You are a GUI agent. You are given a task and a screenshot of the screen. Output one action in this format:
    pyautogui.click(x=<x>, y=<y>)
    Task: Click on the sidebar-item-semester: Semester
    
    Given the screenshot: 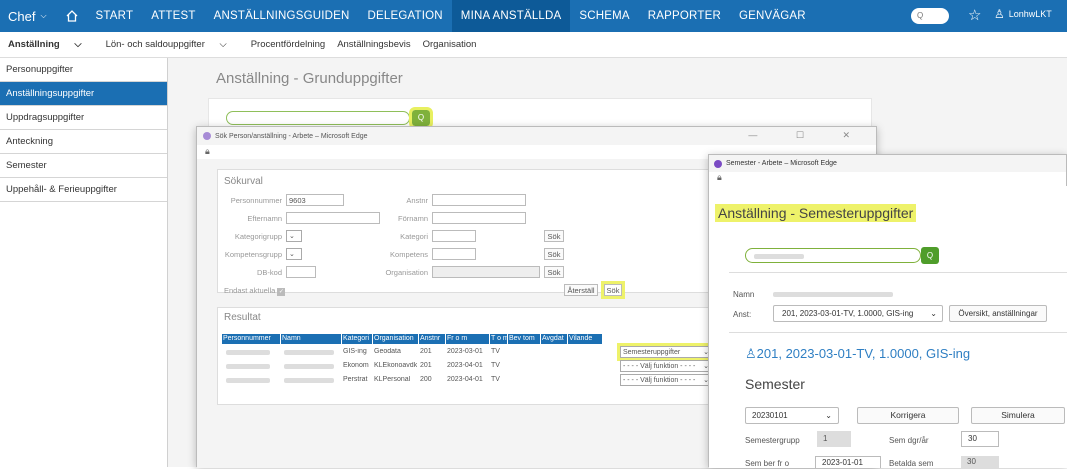 What is the action you would take?
    pyautogui.click(x=83, y=166)
    